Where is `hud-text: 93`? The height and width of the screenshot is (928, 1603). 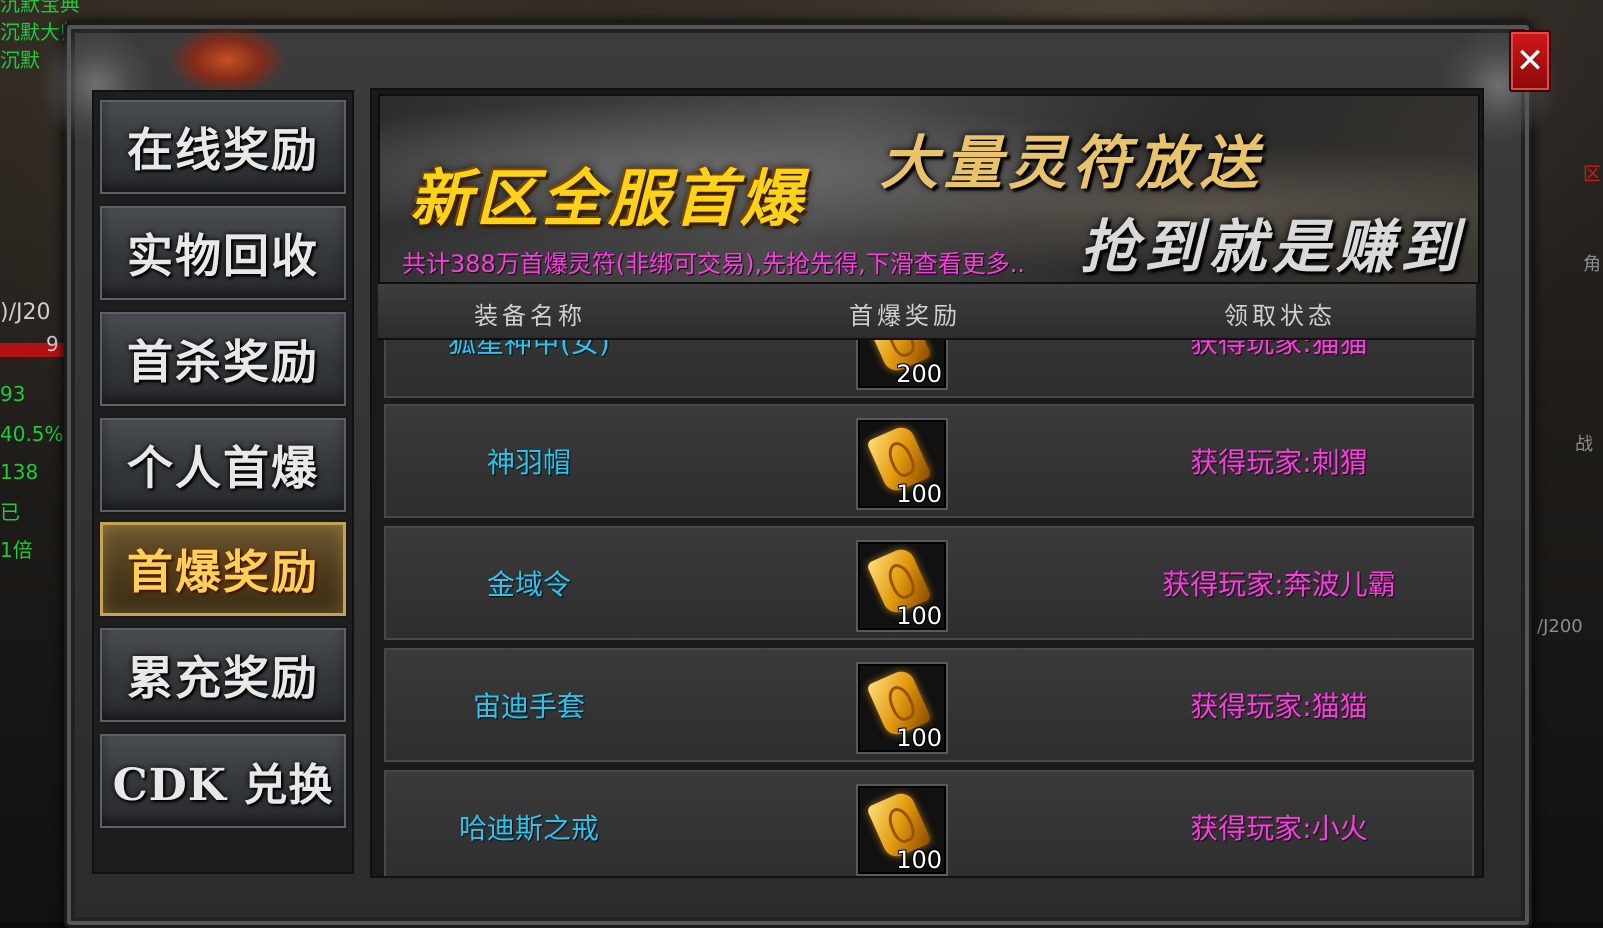 hud-text: 93 is located at coordinates (13, 394).